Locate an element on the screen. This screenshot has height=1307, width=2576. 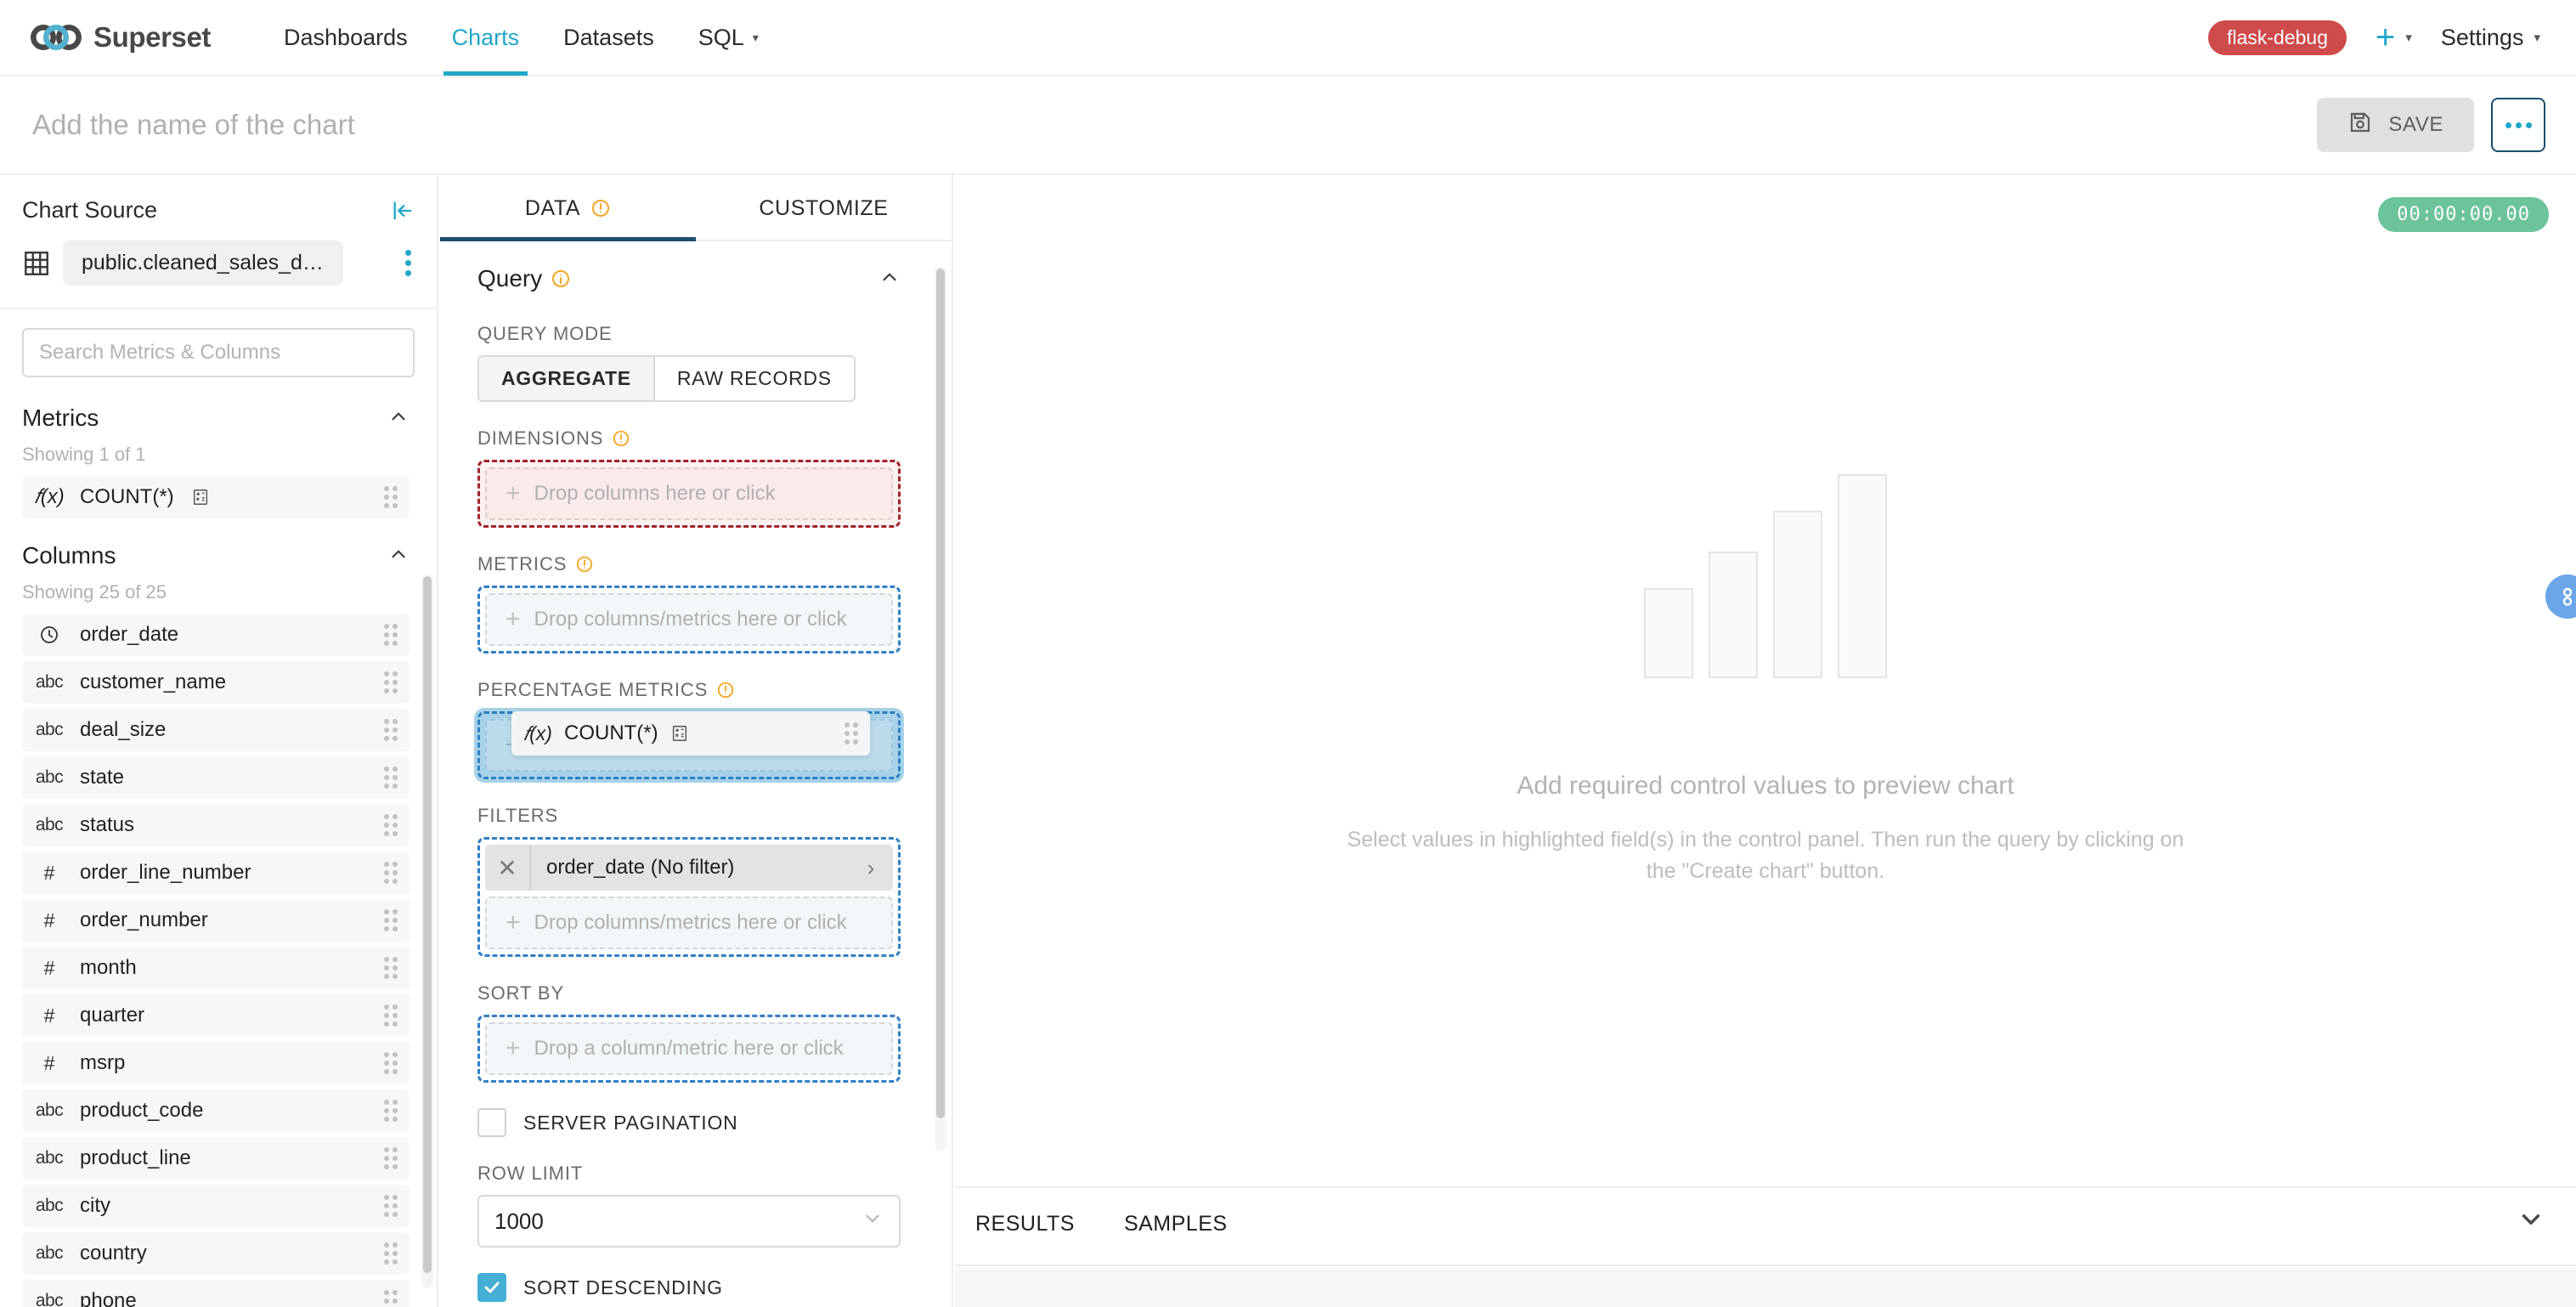
search-metrics-columns-input is located at coordinates (218, 352).